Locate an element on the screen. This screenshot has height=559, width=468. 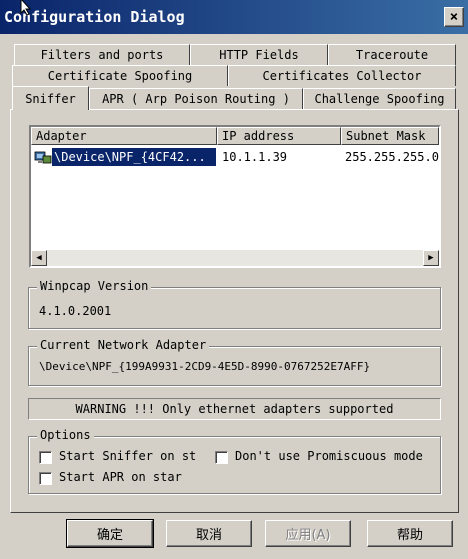
scroll-right-button: ▶ is located at coordinates (431, 258).